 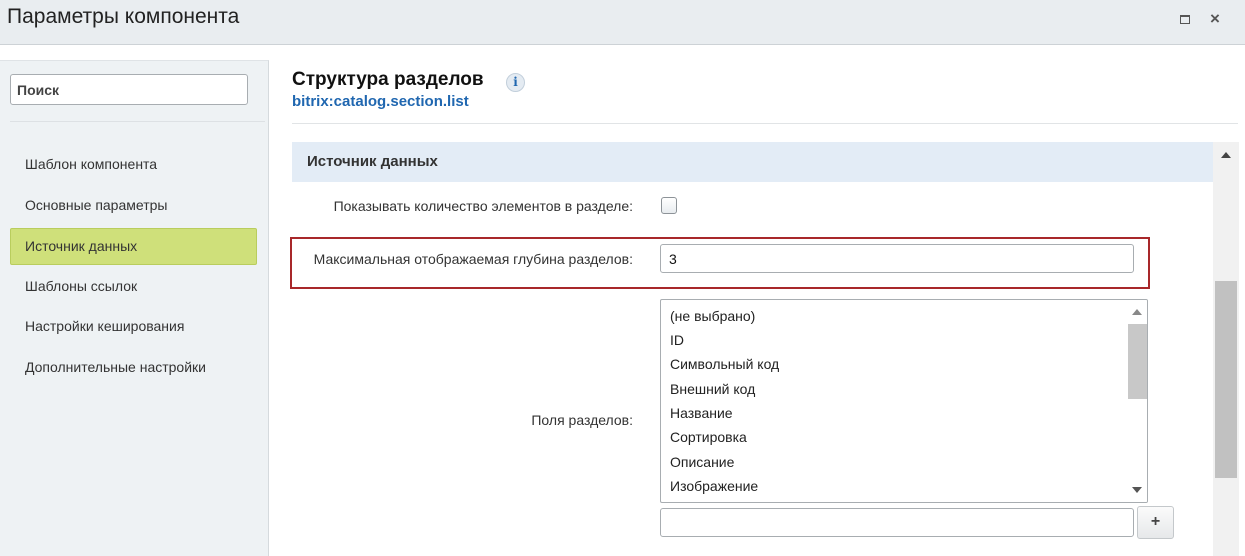 What do you see at coordinates (388, 79) in the screenshot?
I see `page-title: Структура разделов` at bounding box center [388, 79].